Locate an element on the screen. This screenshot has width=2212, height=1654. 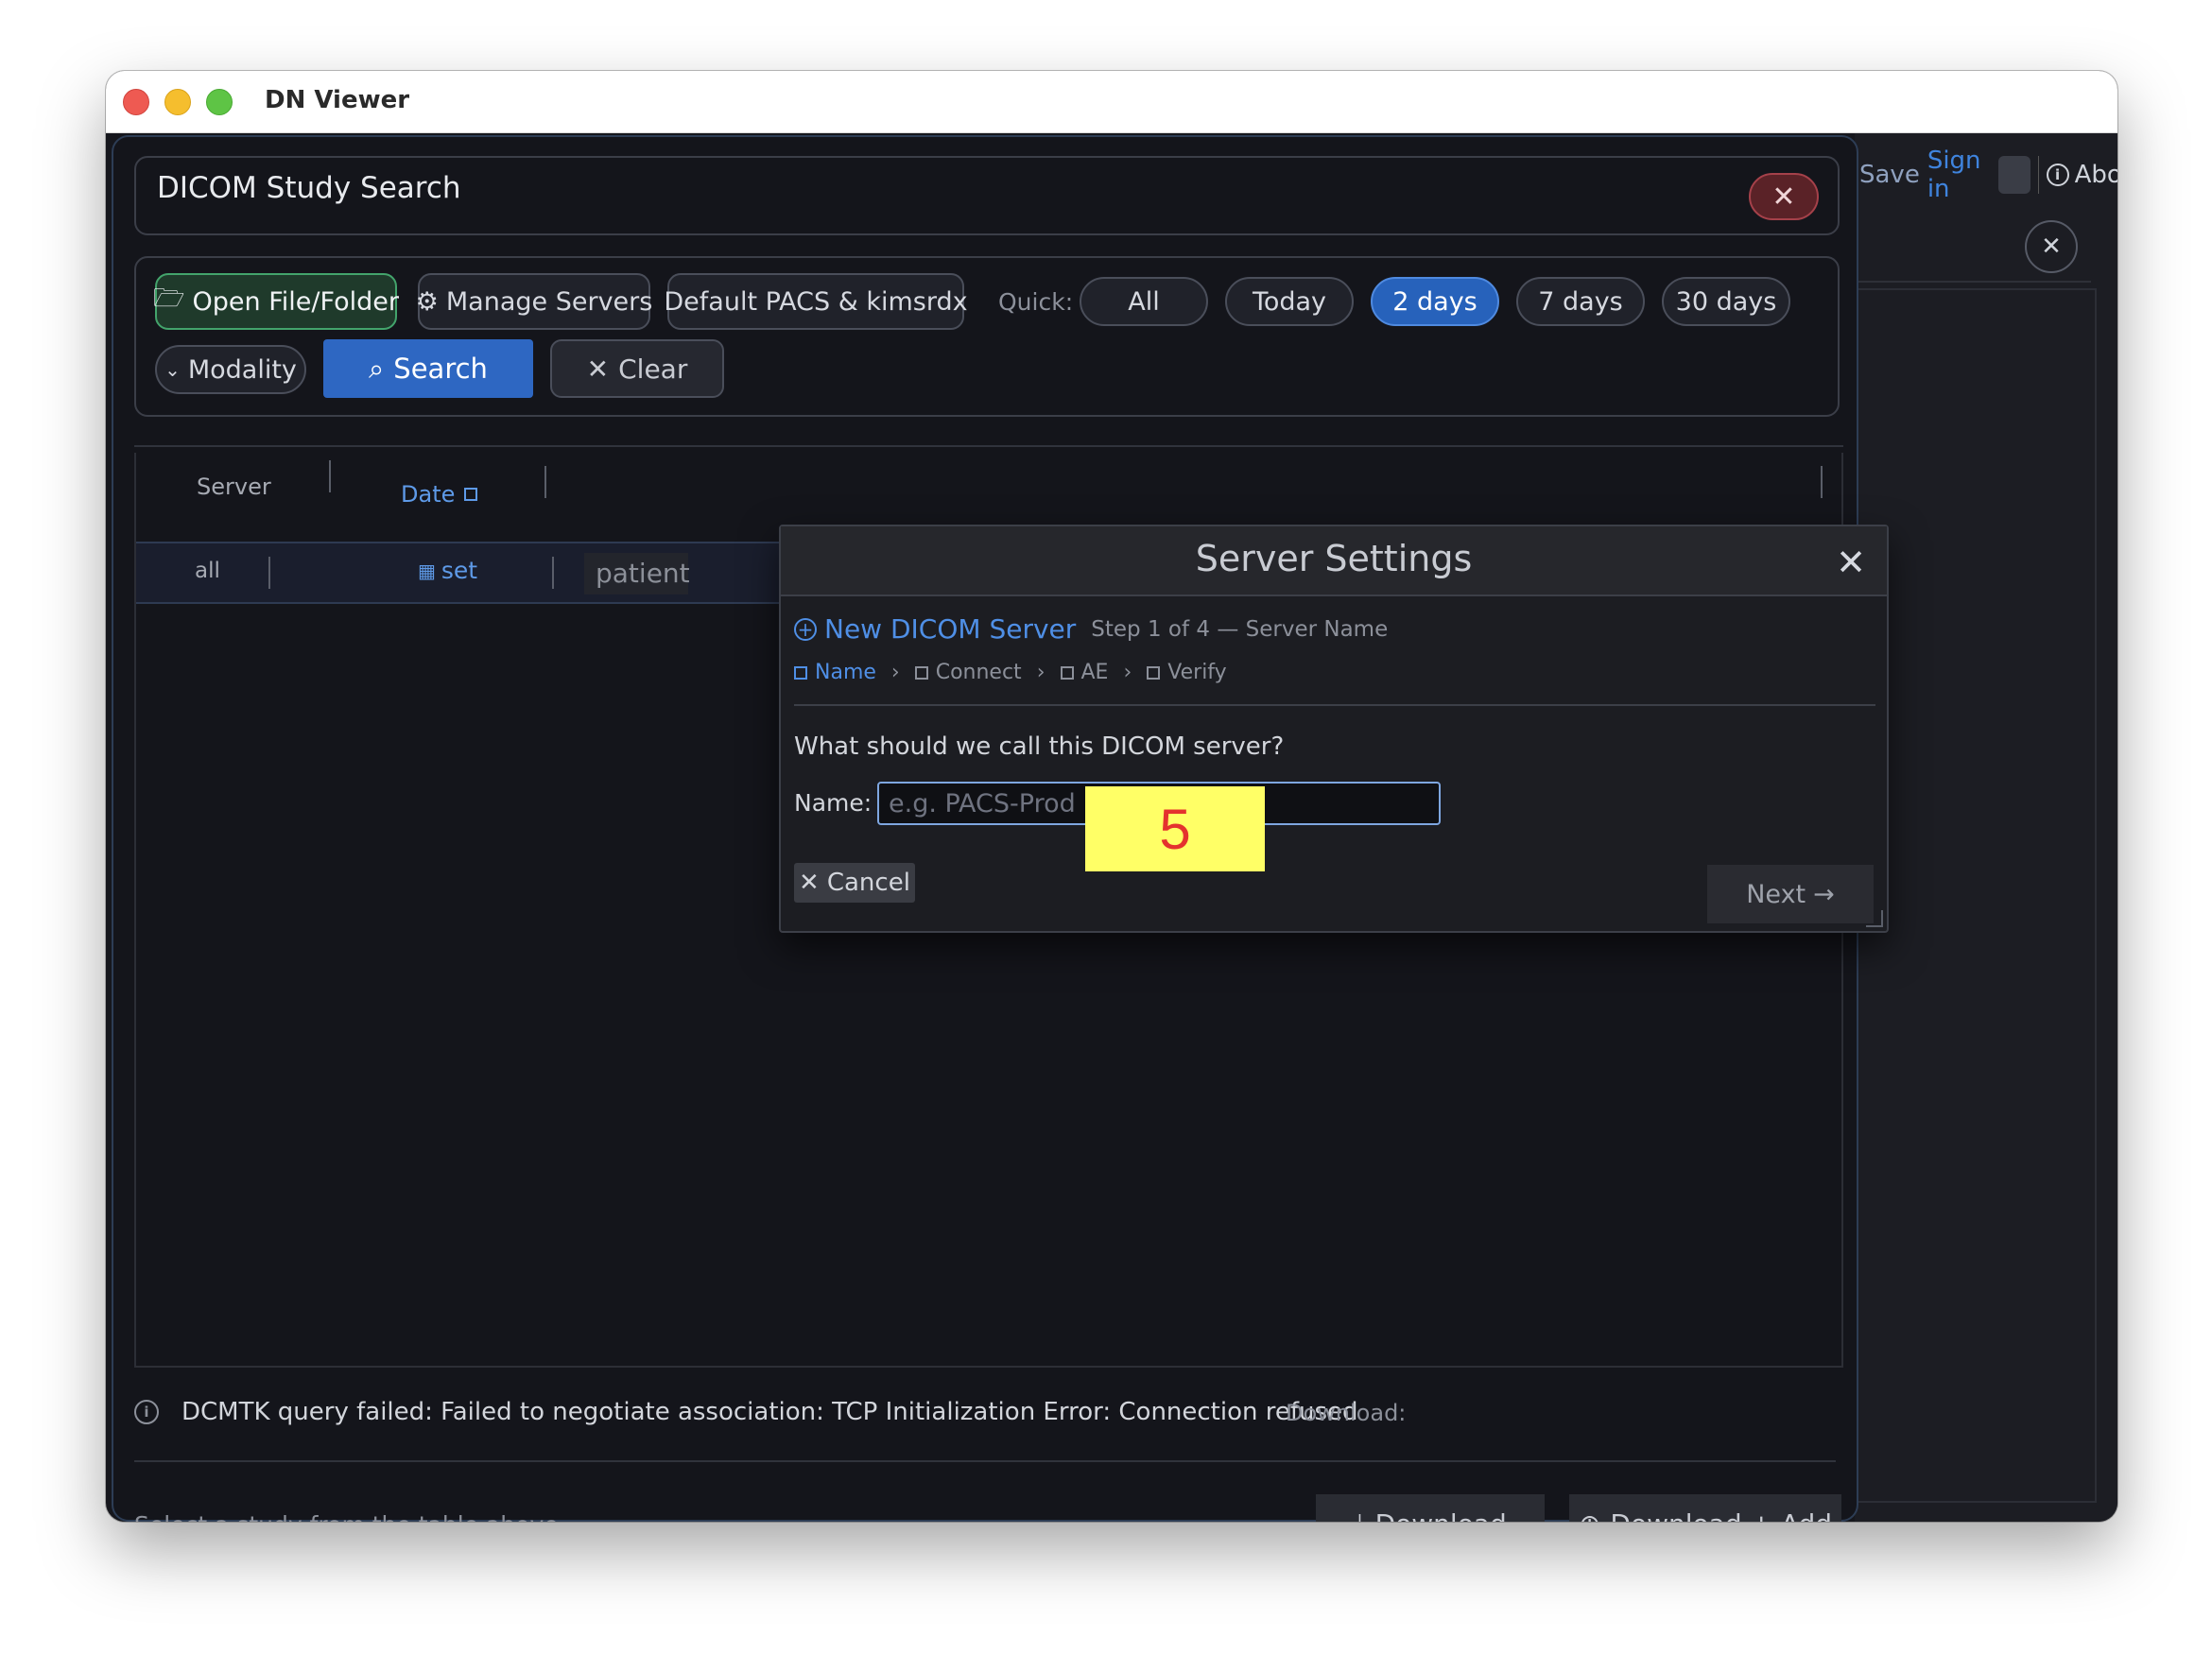
step-ae-label: AE is located at coordinates (1094, 672).